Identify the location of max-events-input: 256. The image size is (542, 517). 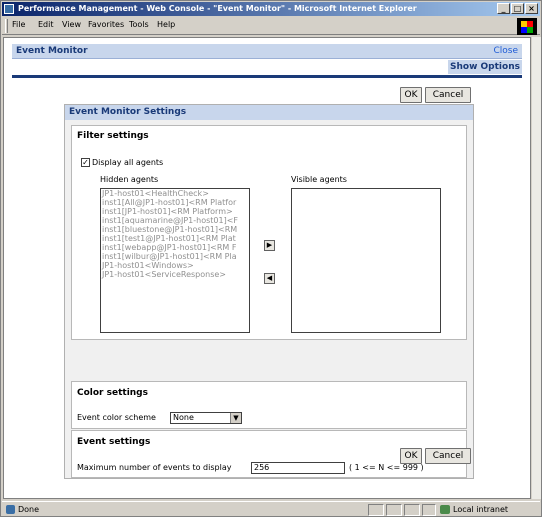
(298, 468).